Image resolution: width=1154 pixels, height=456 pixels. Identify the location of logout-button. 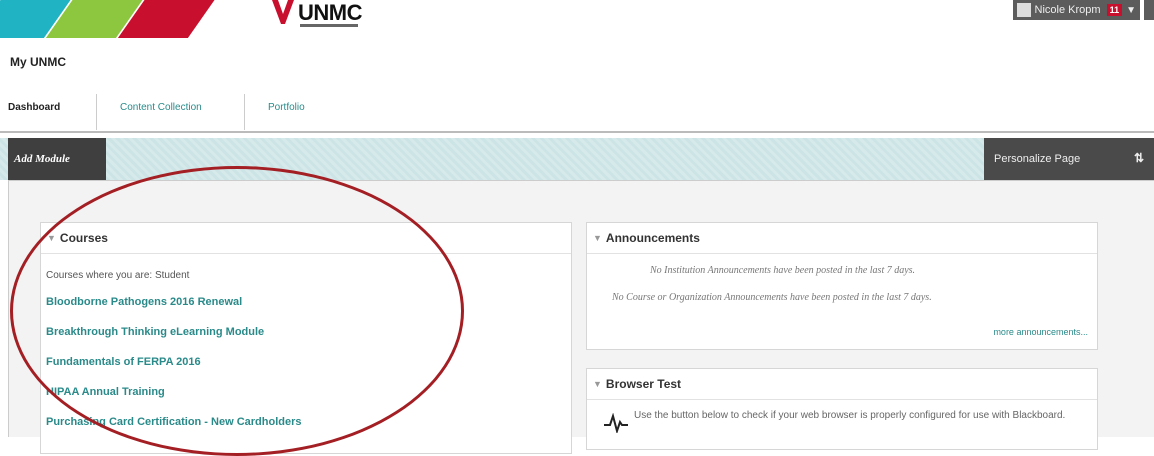
(1149, 10).